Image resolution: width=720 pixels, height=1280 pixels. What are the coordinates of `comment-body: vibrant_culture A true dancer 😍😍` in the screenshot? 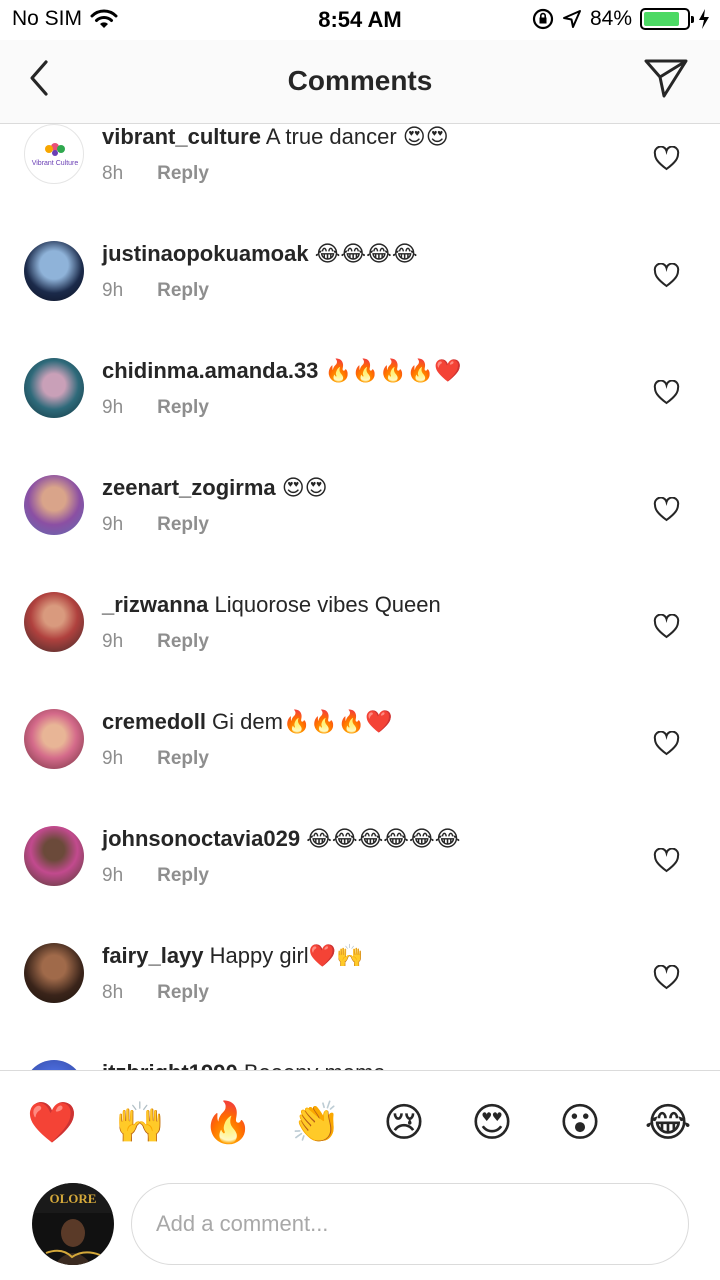 It's located at (275, 137).